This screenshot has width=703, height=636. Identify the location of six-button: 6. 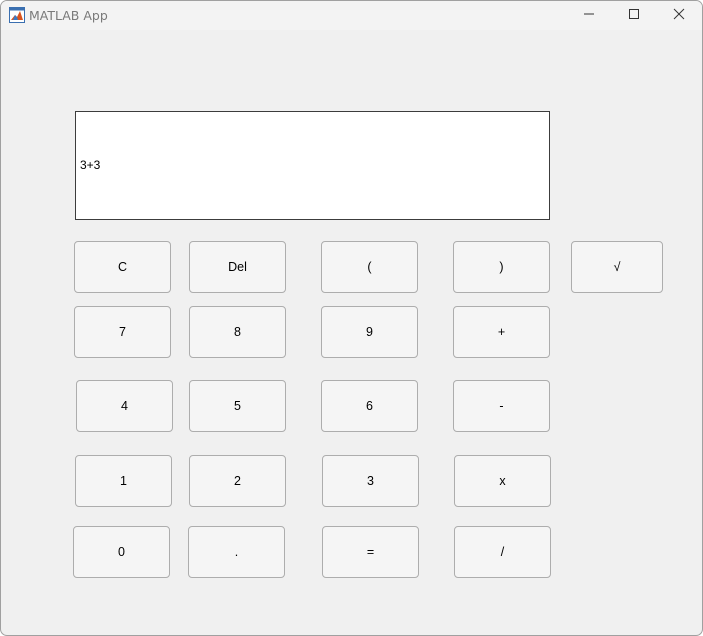
(369, 406).